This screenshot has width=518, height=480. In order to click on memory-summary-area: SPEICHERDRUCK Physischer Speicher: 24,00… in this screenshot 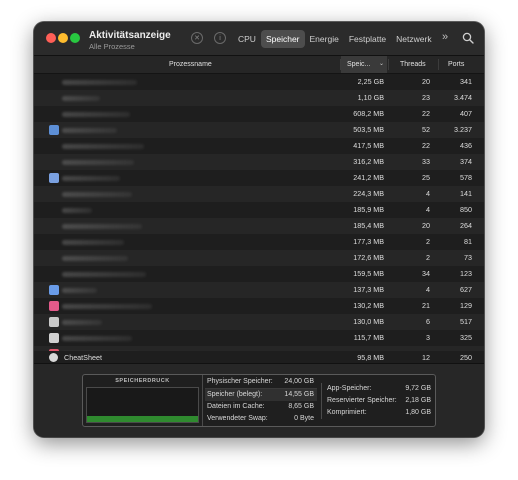, I will do `click(259, 400)`.